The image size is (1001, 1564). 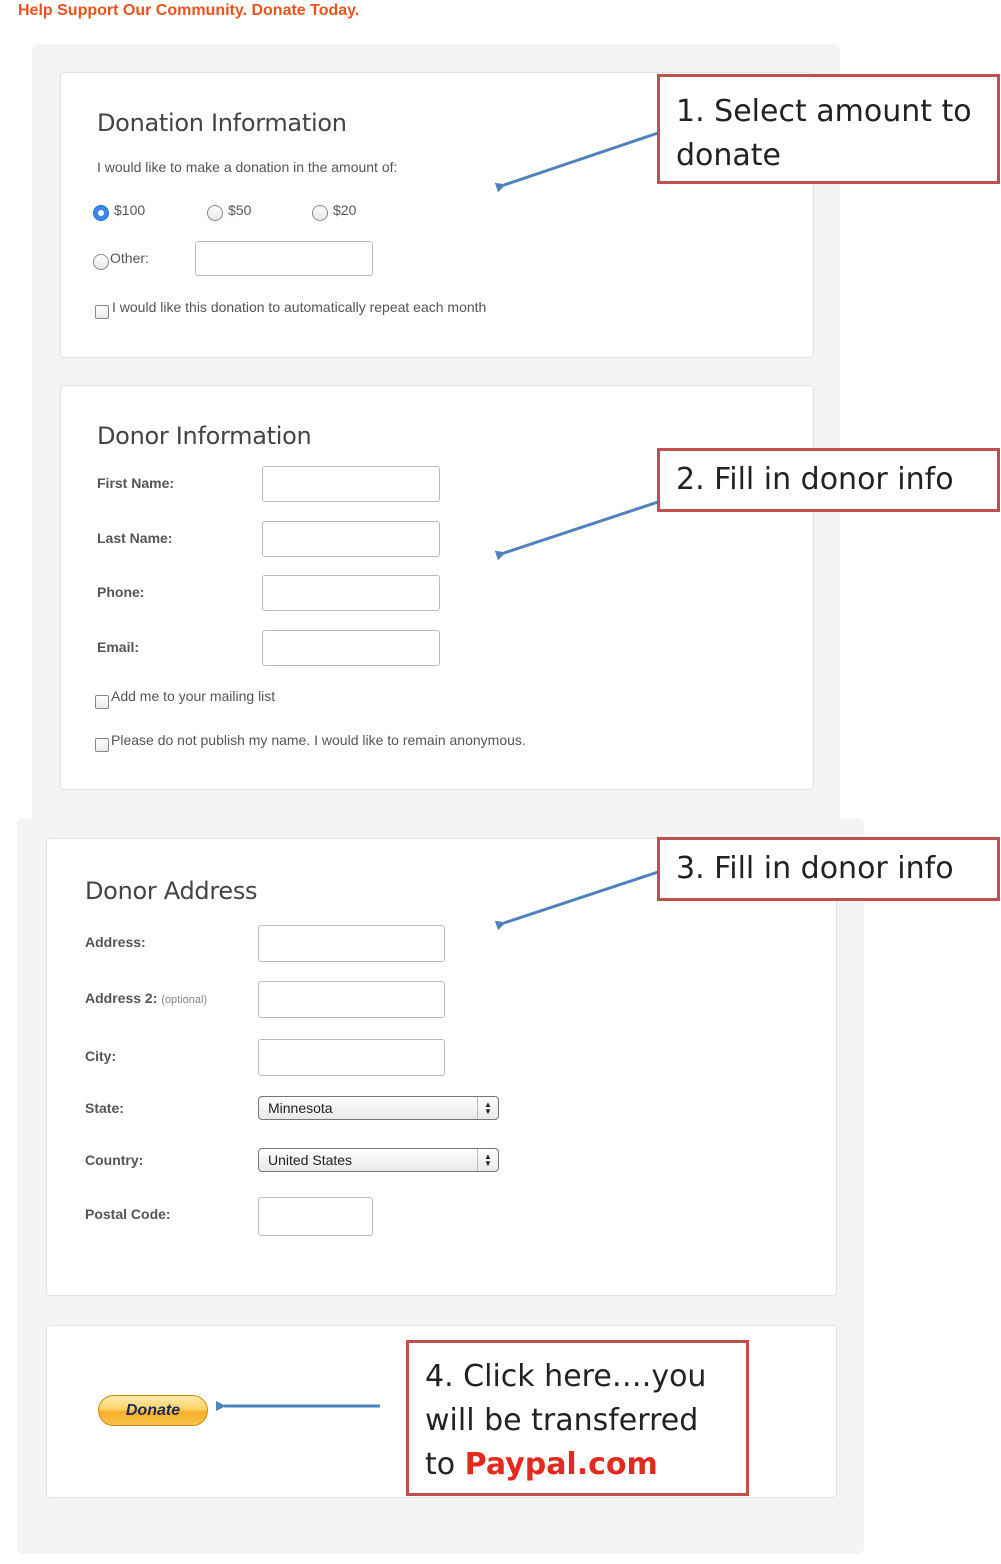 What do you see at coordinates (115, 942) in the screenshot?
I see `address-label: Address:` at bounding box center [115, 942].